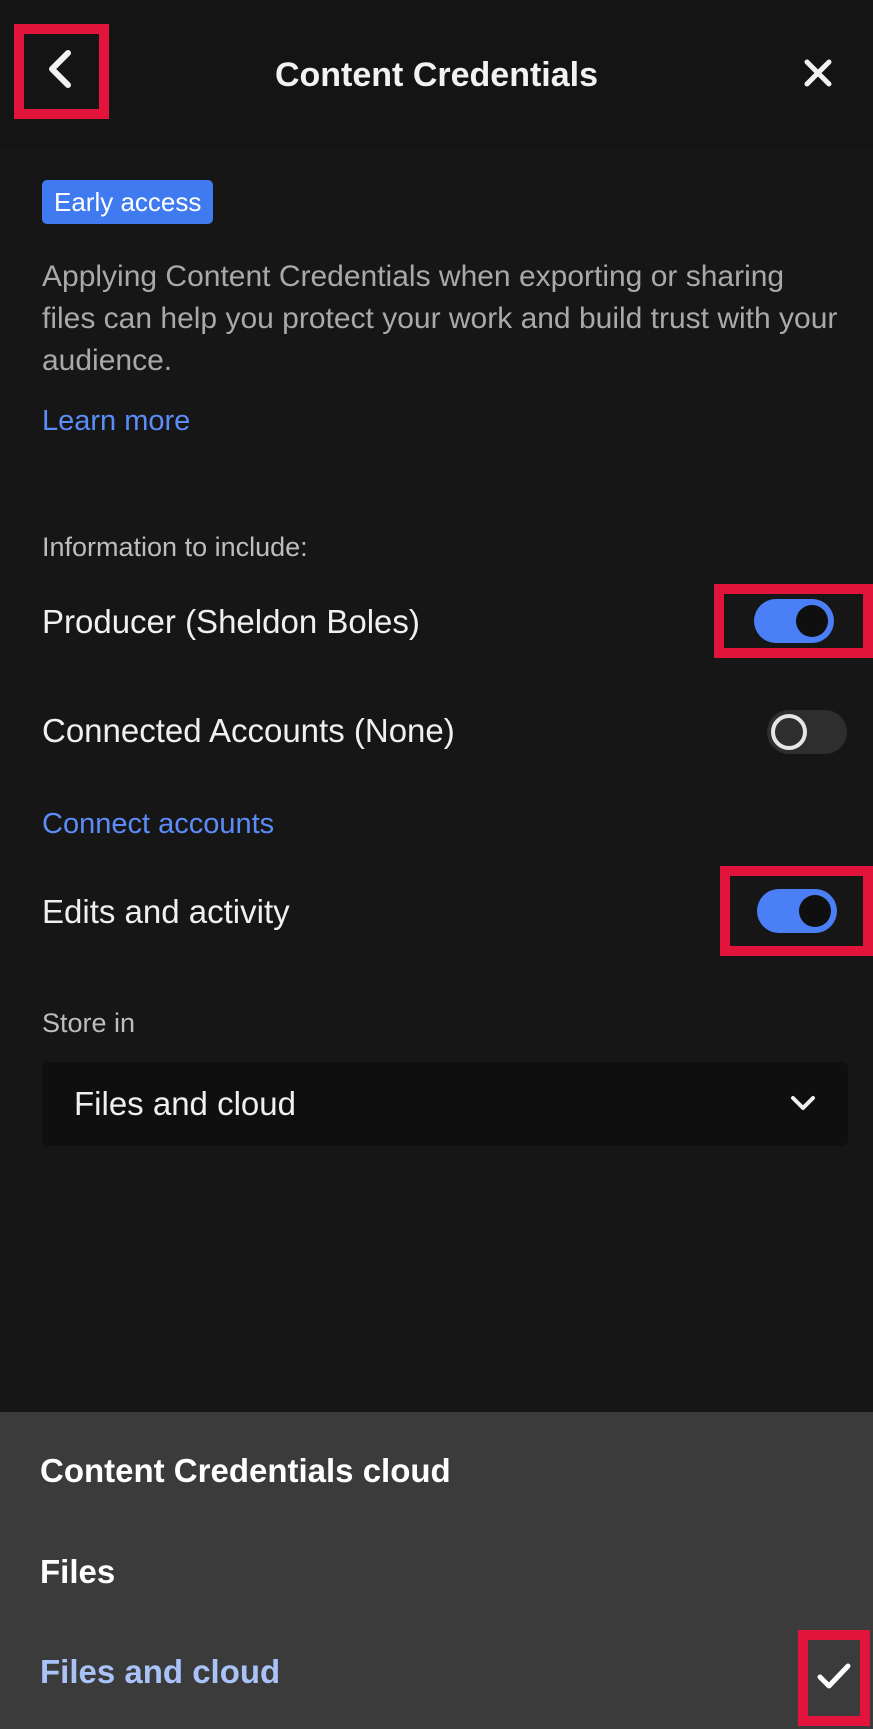 The image size is (873, 1729). Describe the element at coordinates (160, 1672) in the screenshot. I see `option-files-and-cloud: Files and cloud` at that location.